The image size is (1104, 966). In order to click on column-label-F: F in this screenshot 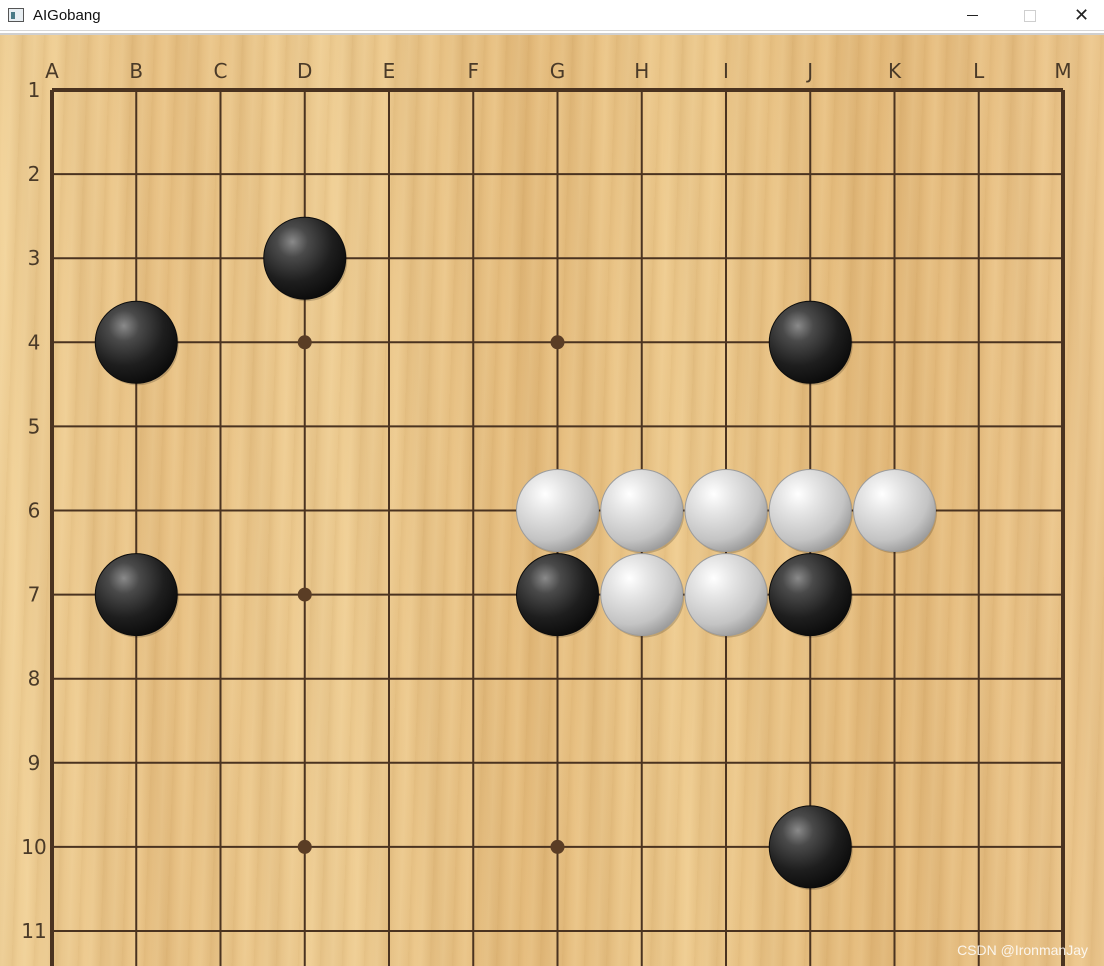, I will do `click(473, 71)`.